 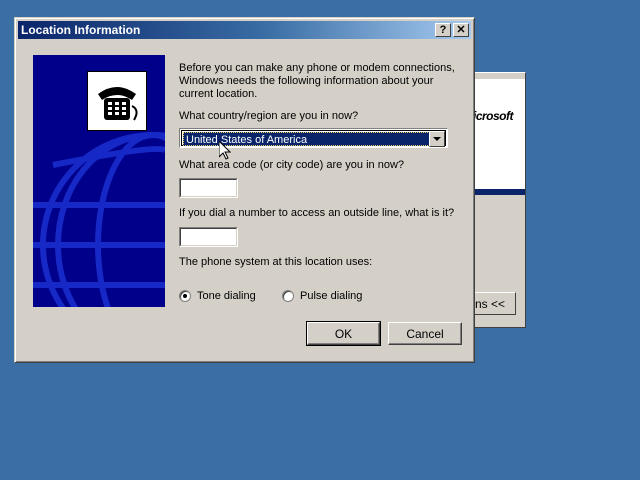 I want to click on country-dropdown-button, so click(x=437, y=139).